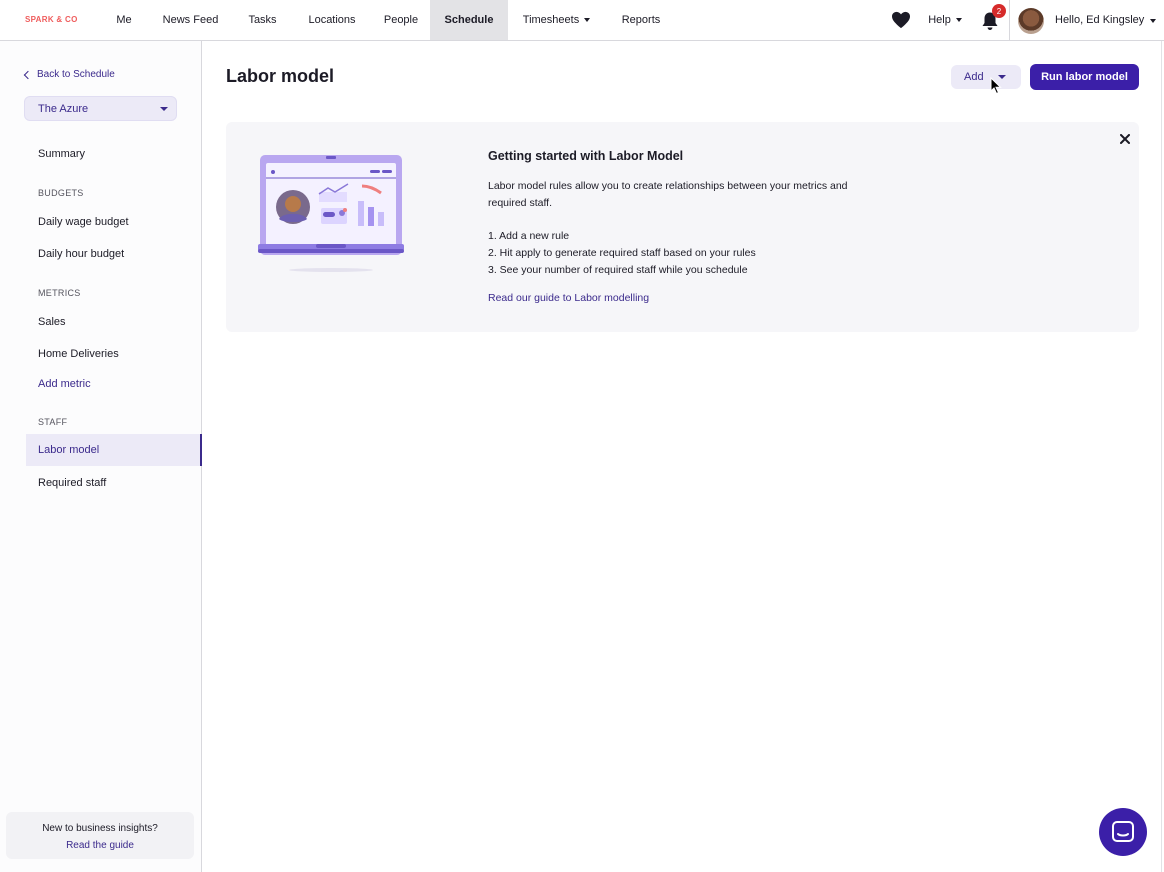 The image size is (1164, 872). I want to click on nav-tasks: Tasks, so click(262, 20).